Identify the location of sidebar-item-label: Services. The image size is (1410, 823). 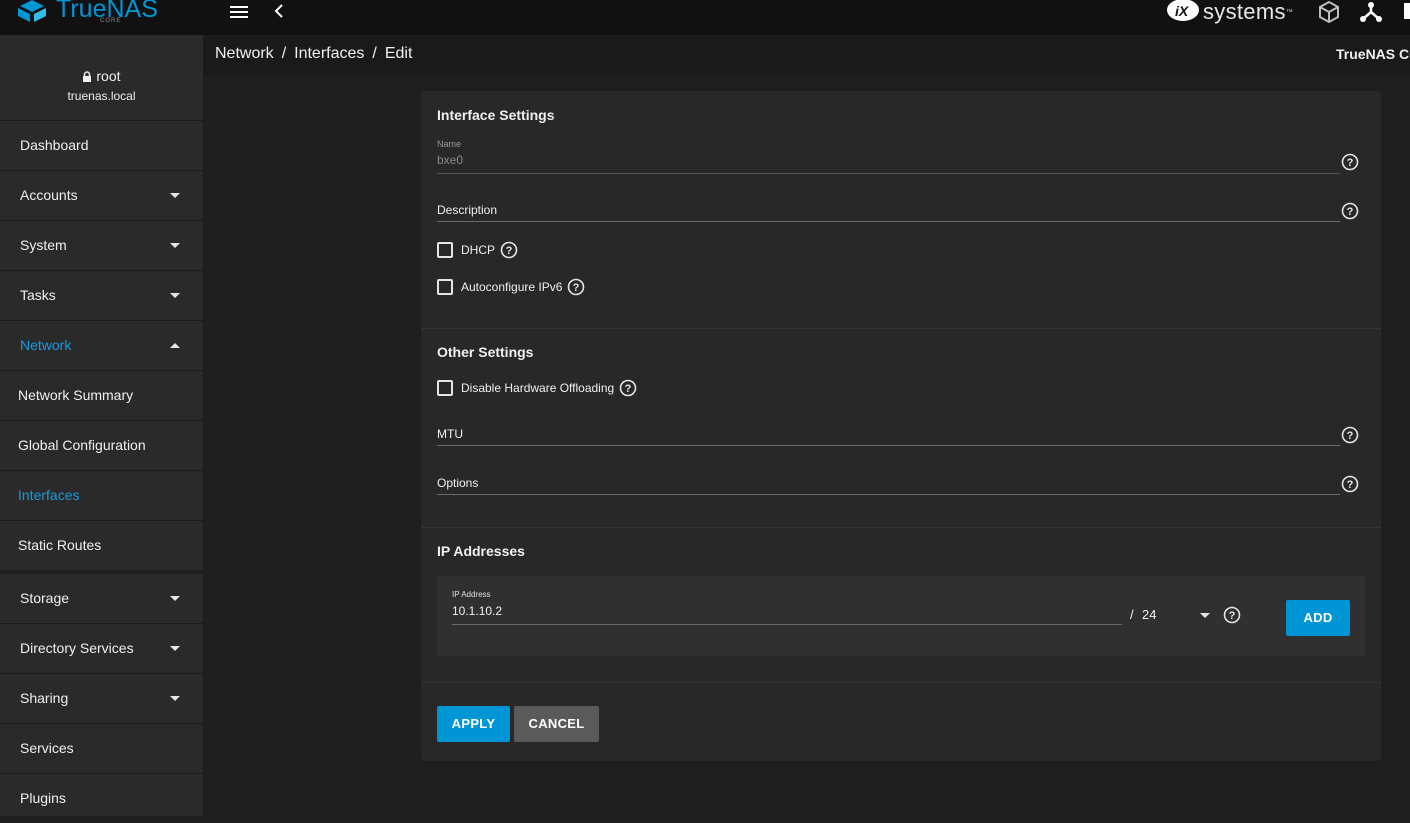
(47, 748).